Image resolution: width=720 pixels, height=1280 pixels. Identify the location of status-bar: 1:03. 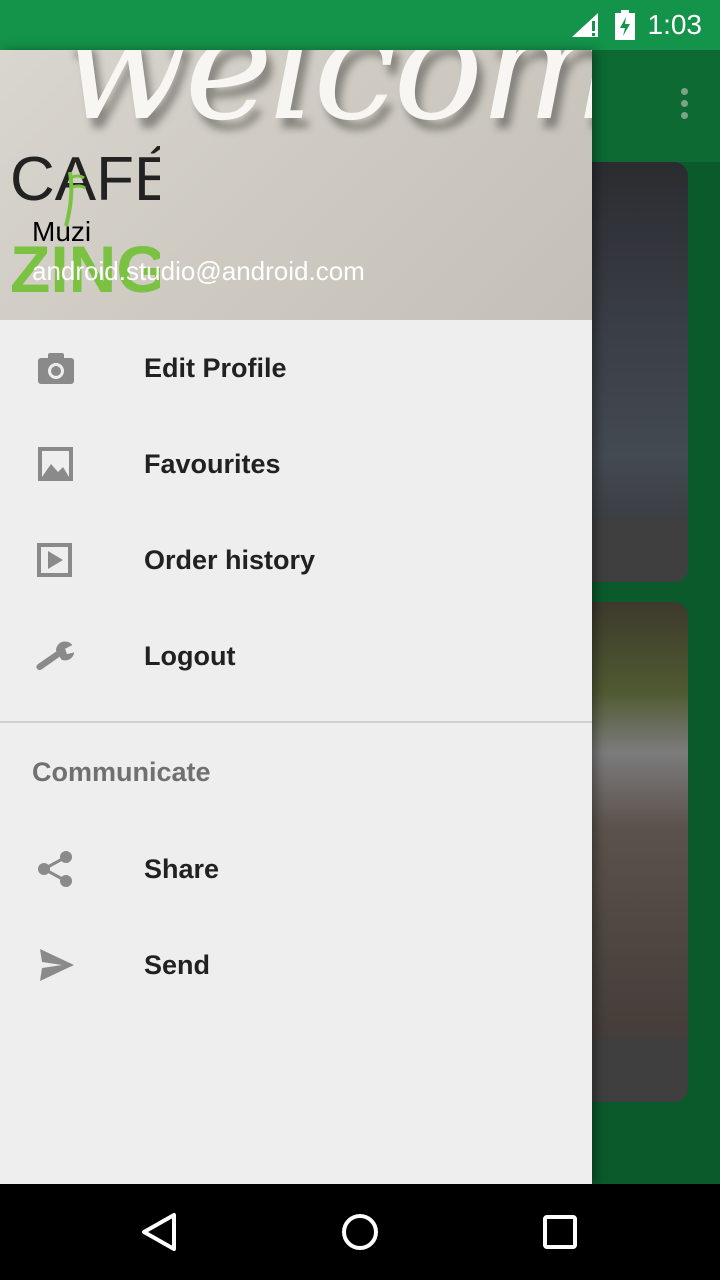
(360, 25).